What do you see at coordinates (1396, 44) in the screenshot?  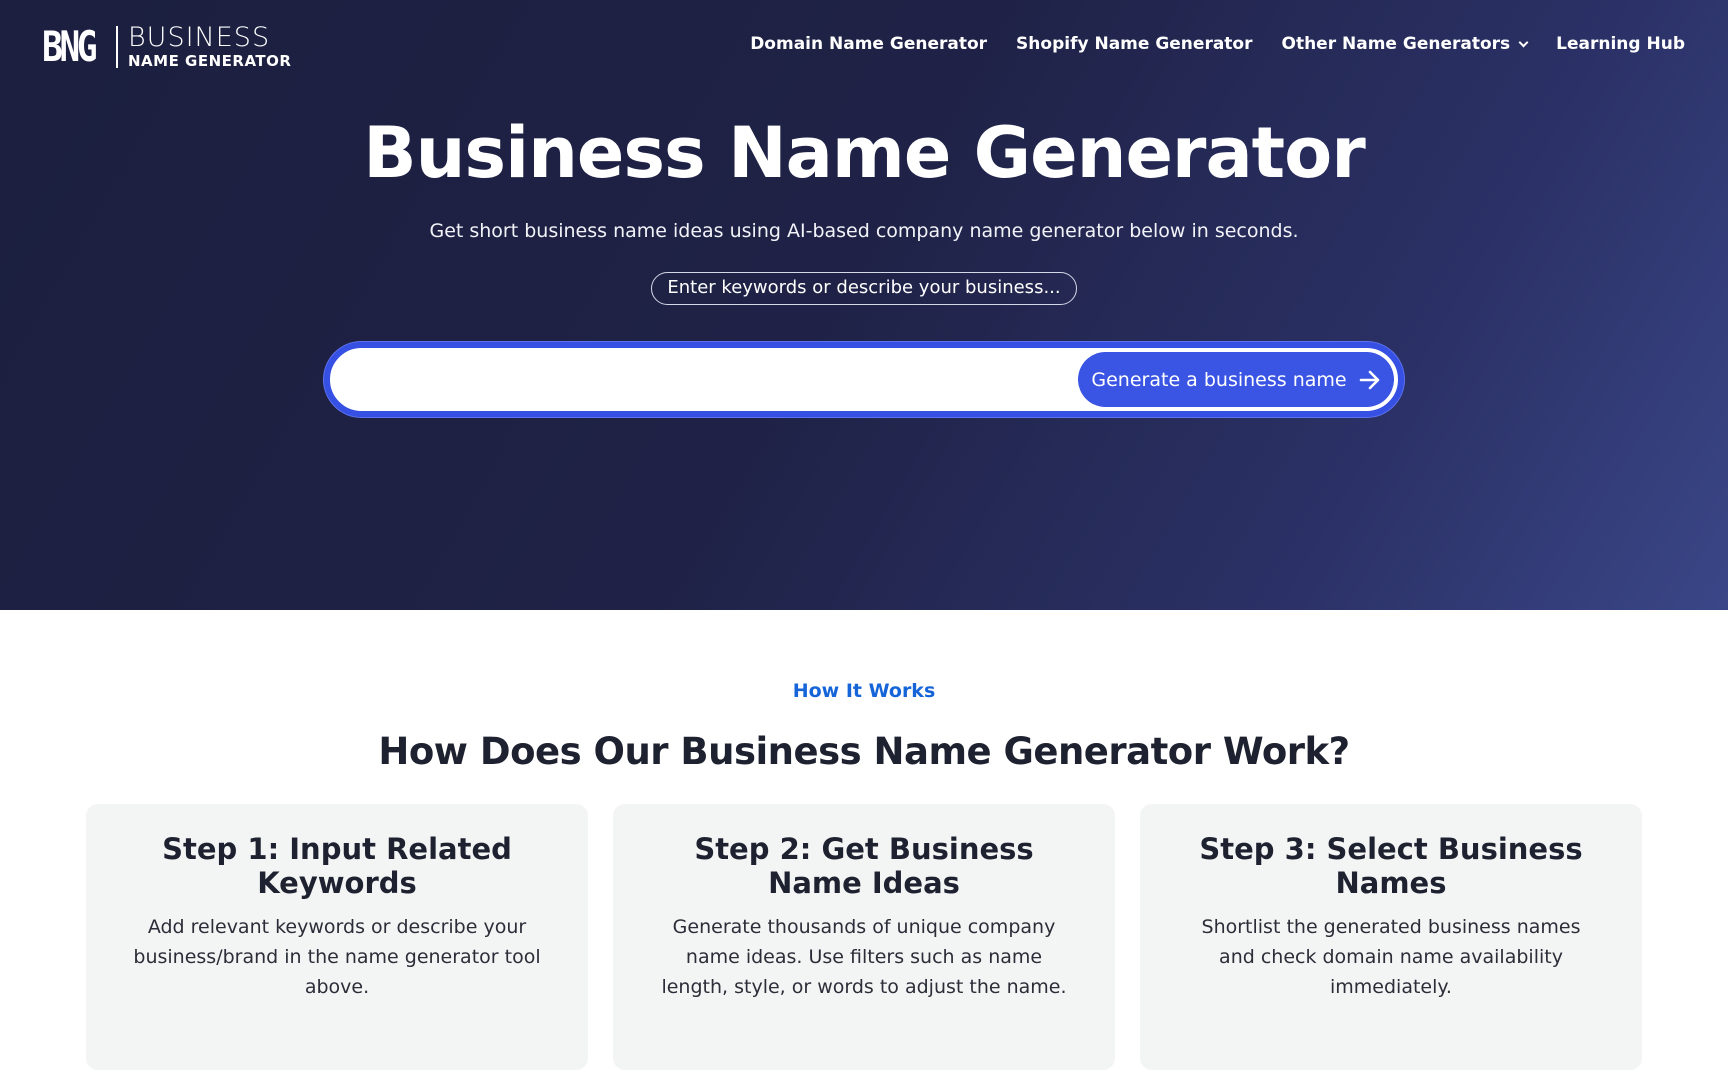 I see `nav-label: Other Name Generators` at bounding box center [1396, 44].